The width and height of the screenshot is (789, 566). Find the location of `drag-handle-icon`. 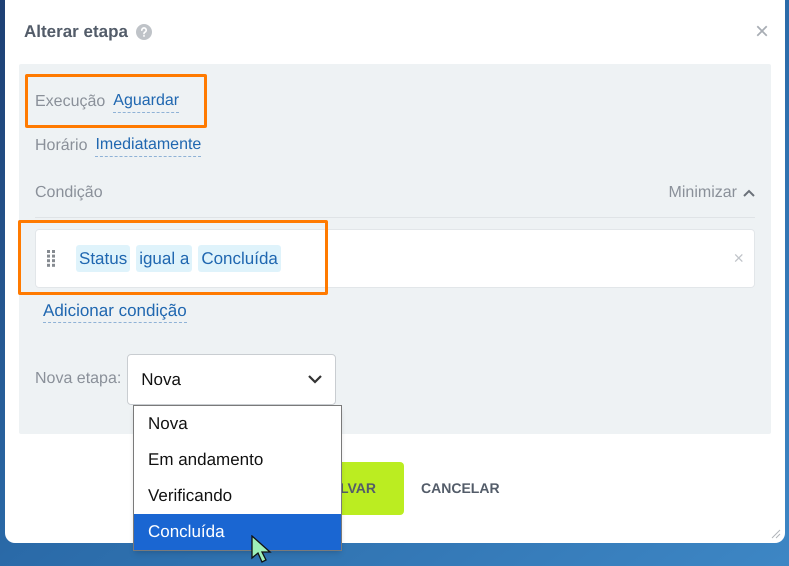

drag-handle-icon is located at coordinates (51, 258).